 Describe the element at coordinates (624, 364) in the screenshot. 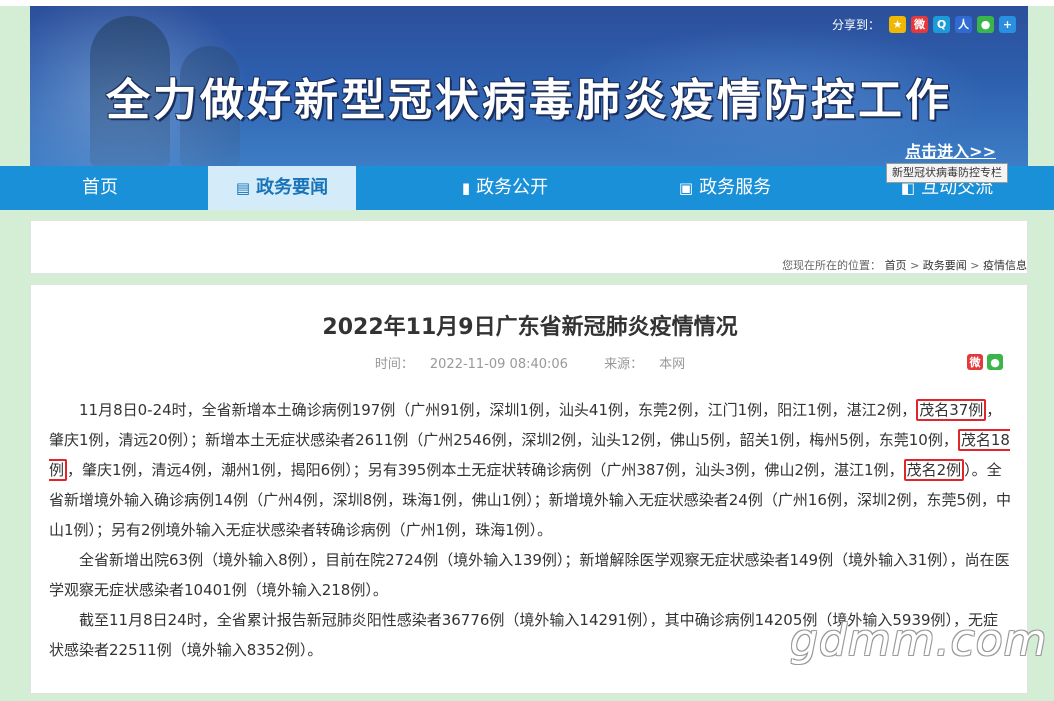

I see `source-label: 来源：` at that location.